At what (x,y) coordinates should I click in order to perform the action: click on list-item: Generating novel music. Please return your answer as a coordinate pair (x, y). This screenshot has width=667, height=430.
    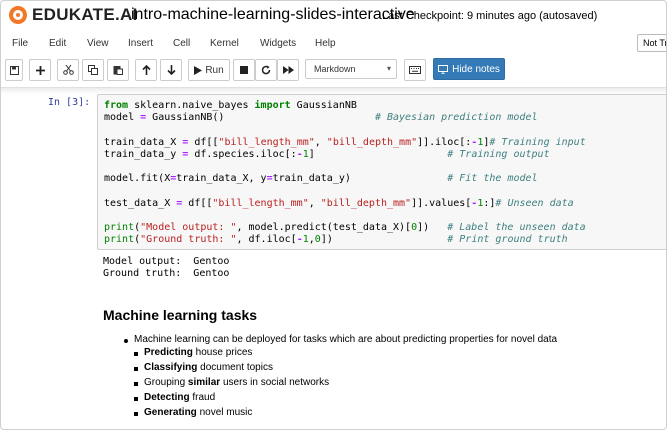
    Looking at the image, I should click on (198, 412).